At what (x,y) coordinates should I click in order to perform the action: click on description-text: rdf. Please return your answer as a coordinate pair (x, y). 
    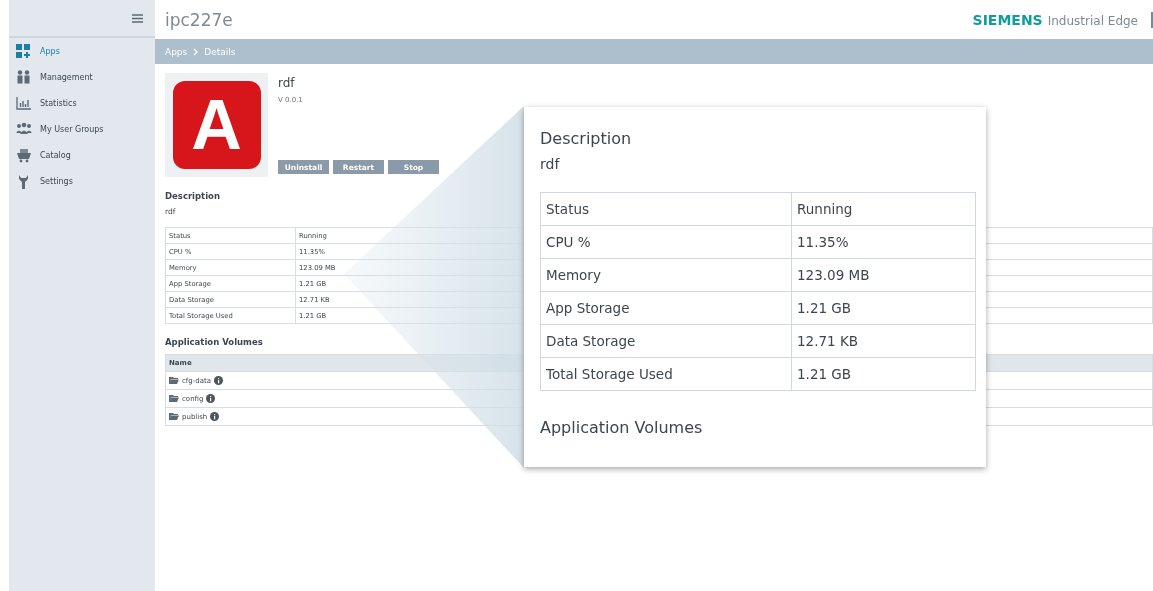
    Looking at the image, I should click on (550, 164).